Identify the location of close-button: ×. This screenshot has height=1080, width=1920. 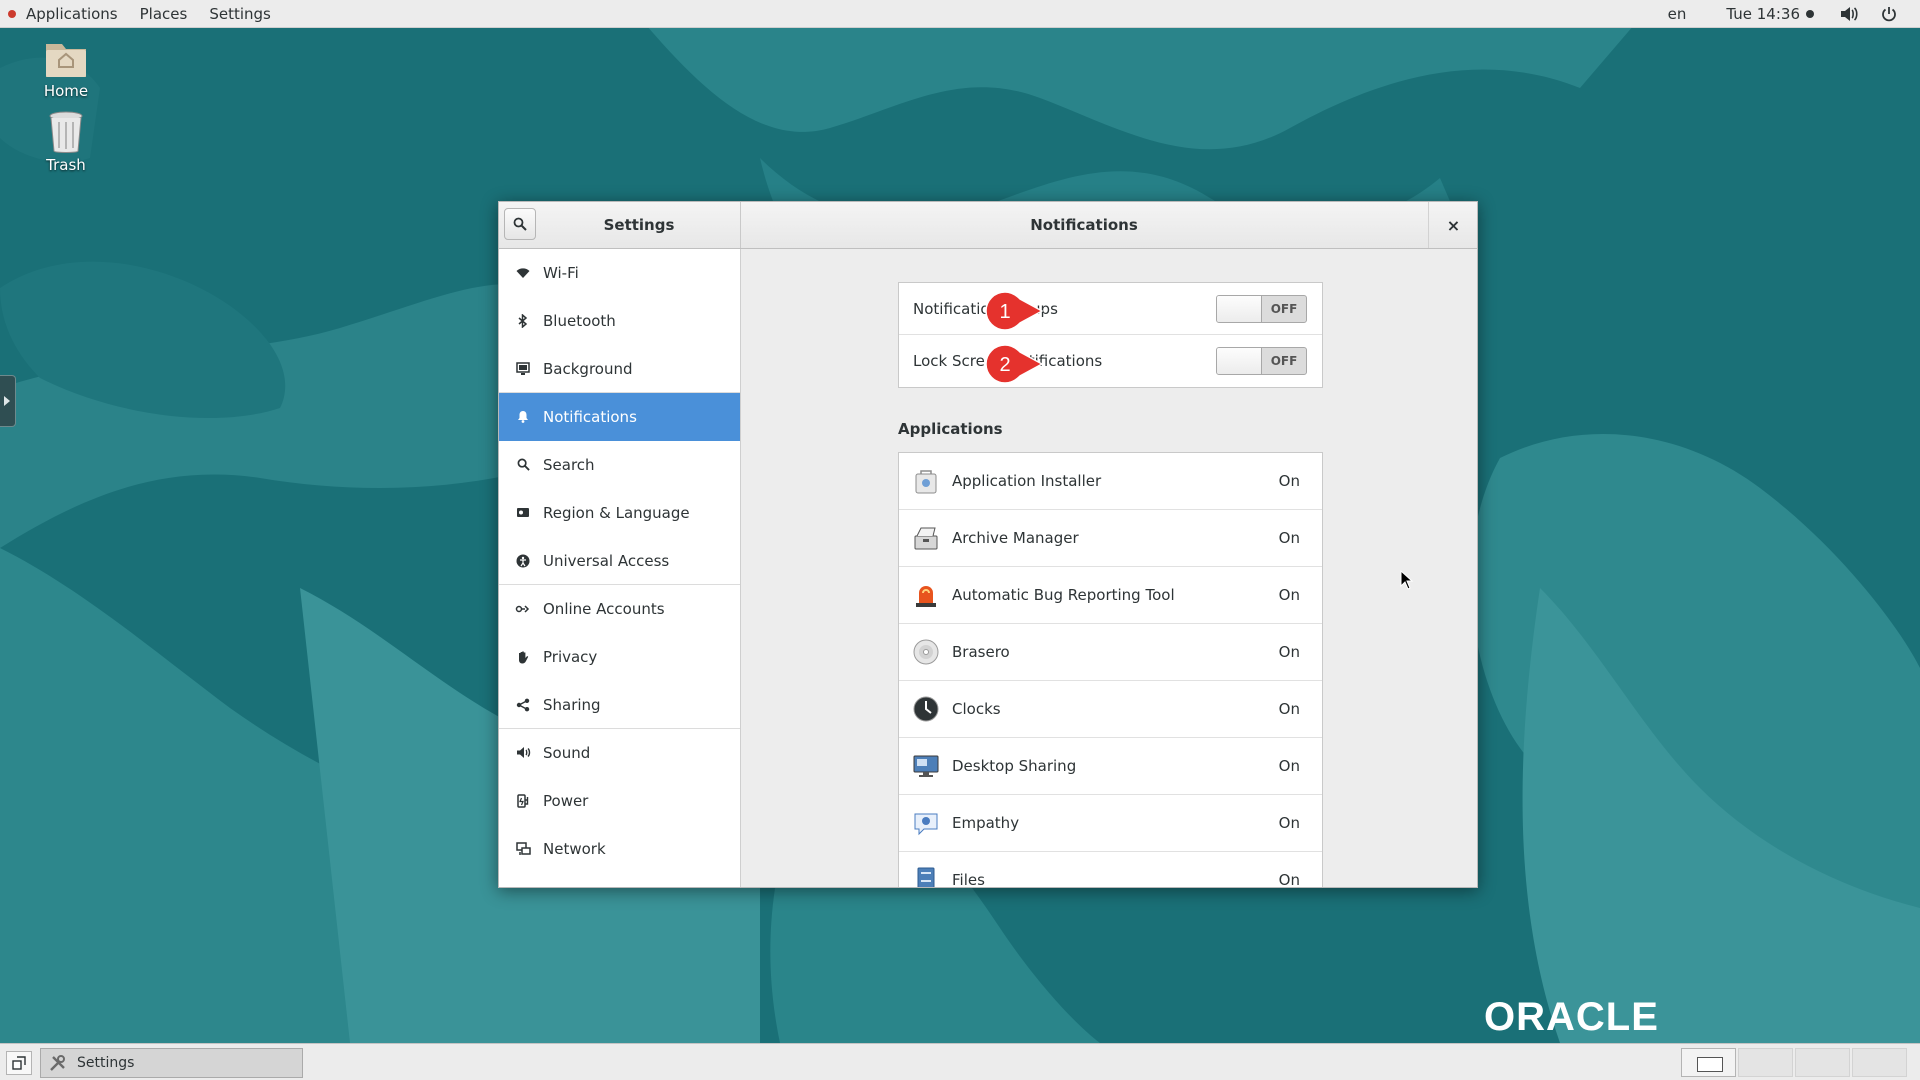
(1452, 225).